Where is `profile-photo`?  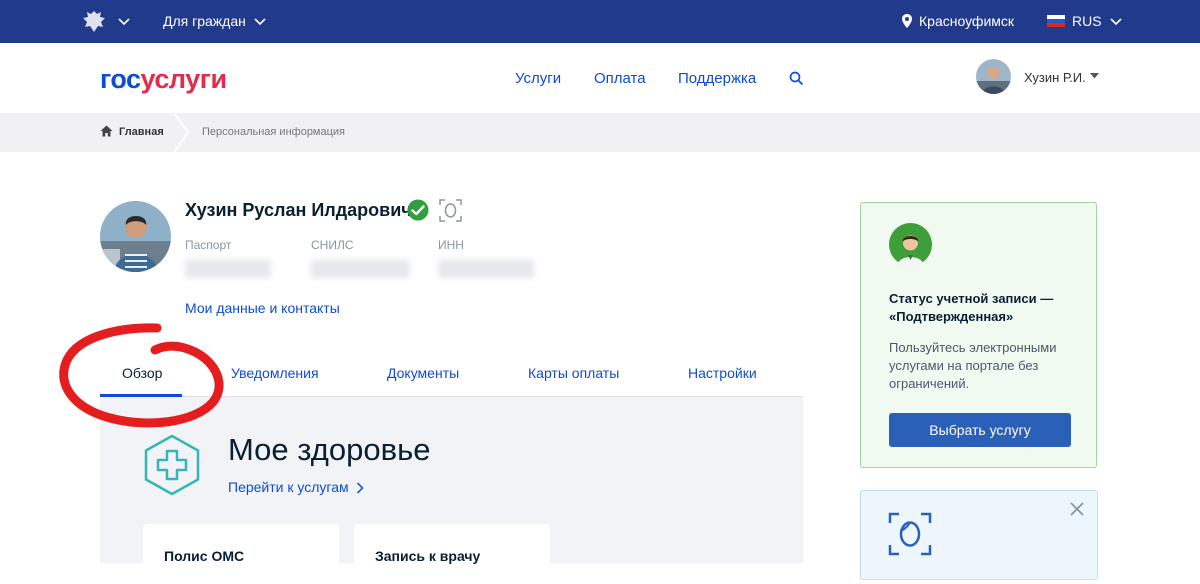 profile-photo is located at coordinates (135, 236).